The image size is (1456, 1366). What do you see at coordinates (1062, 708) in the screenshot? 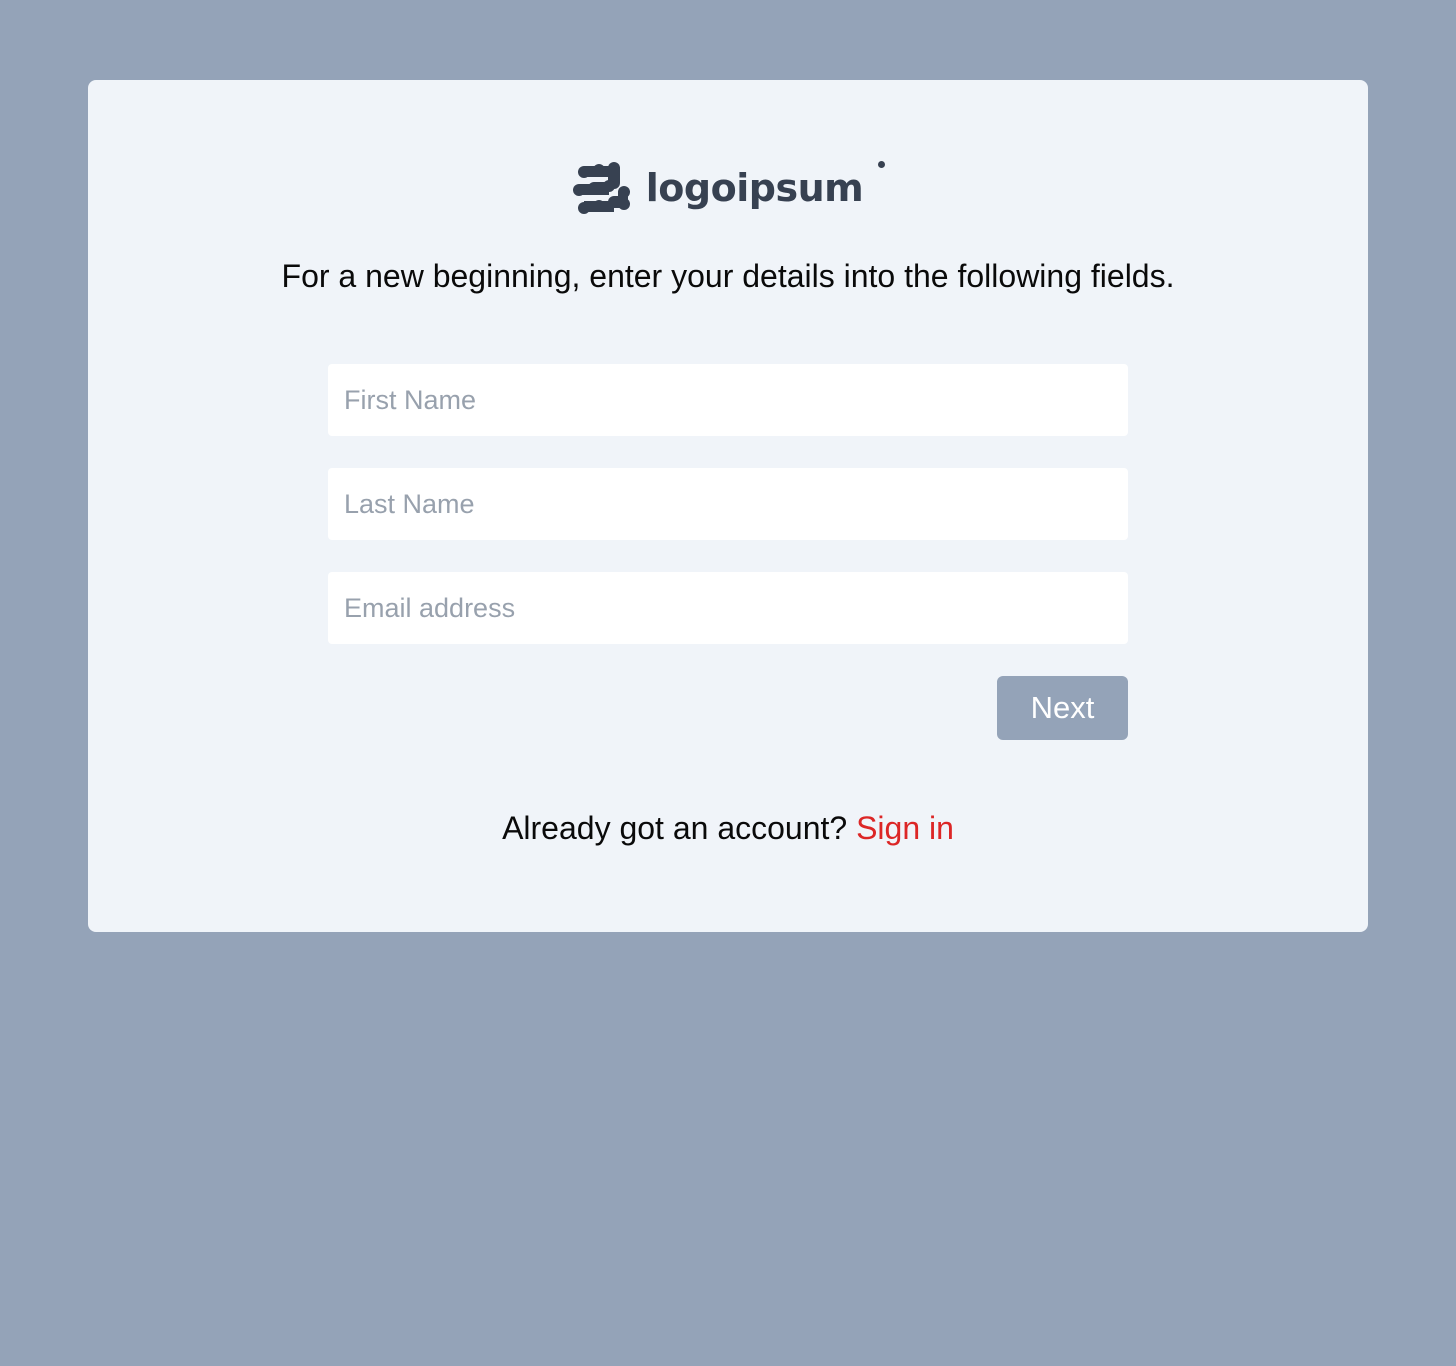
I see `next-button: Next` at bounding box center [1062, 708].